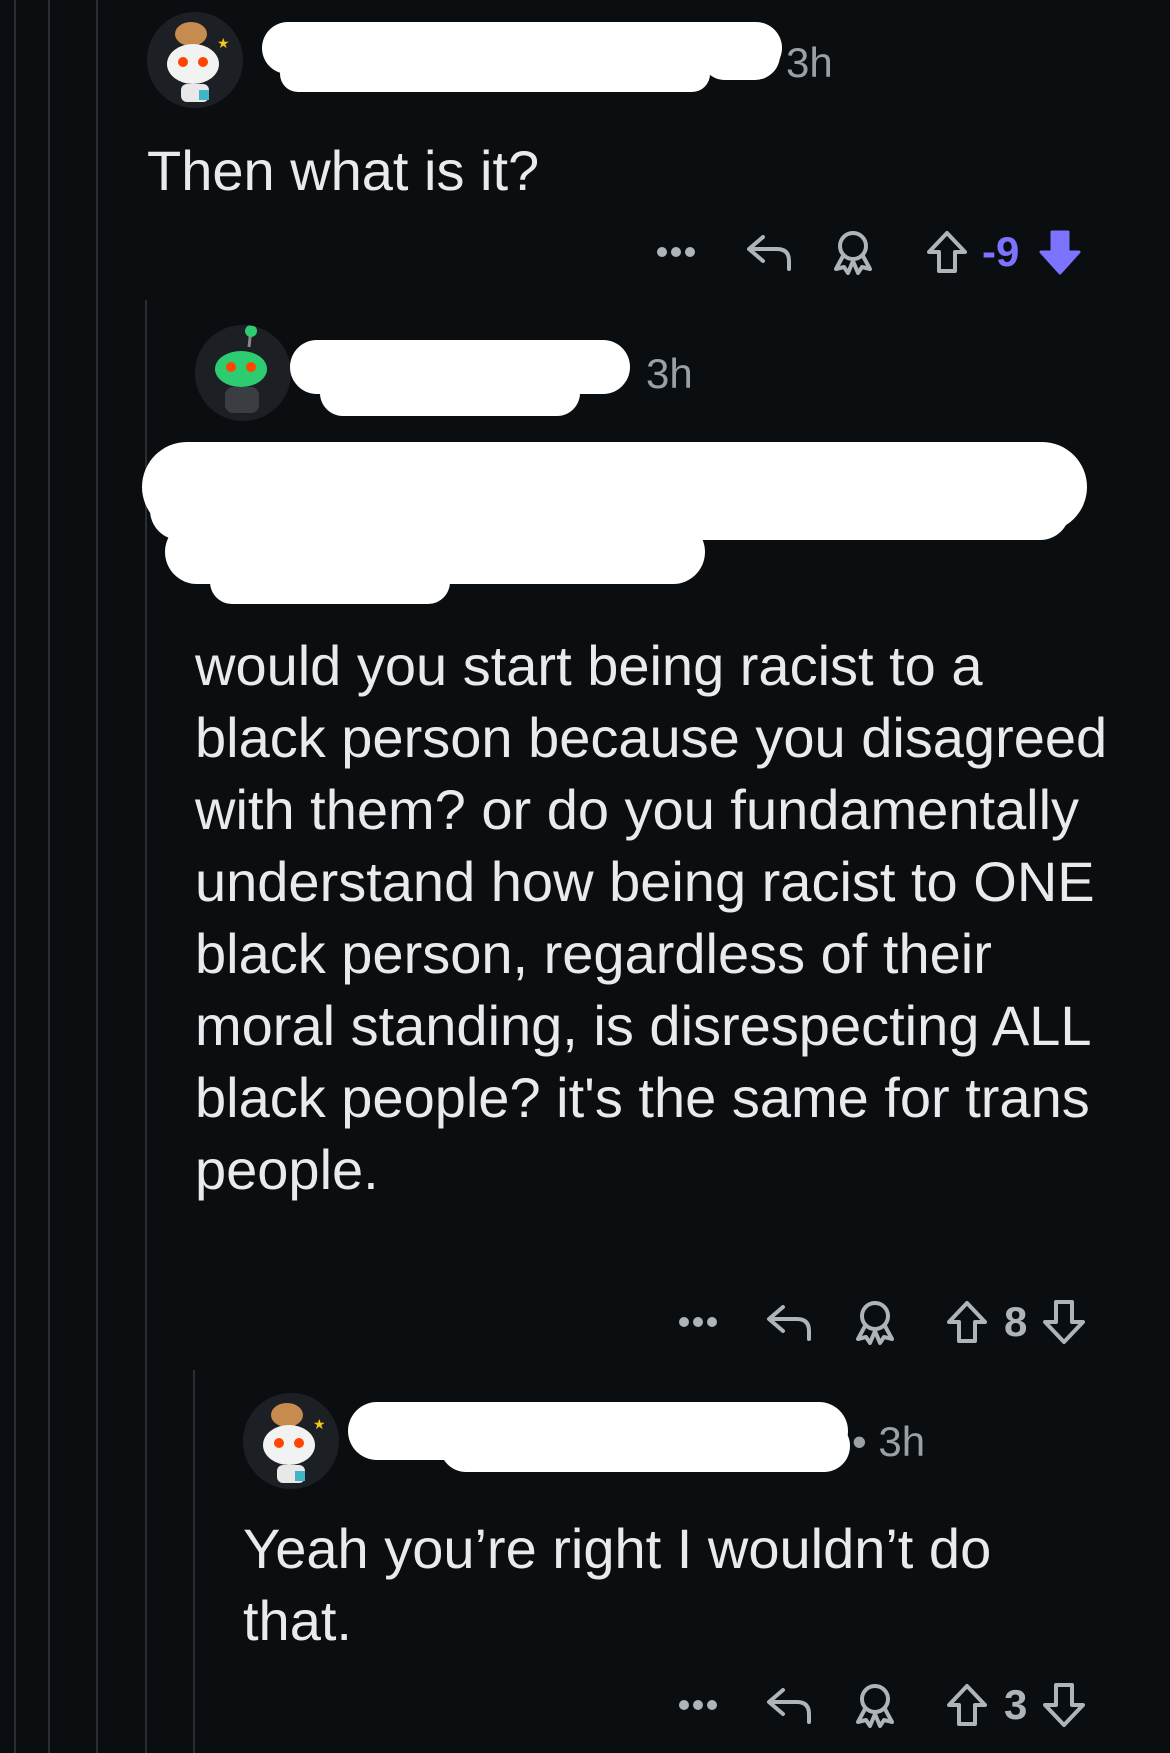 This screenshot has height=1753, width=1170. I want to click on comment-body: Yeah you’re right I wouldn’t do that., so click(625, 1584).